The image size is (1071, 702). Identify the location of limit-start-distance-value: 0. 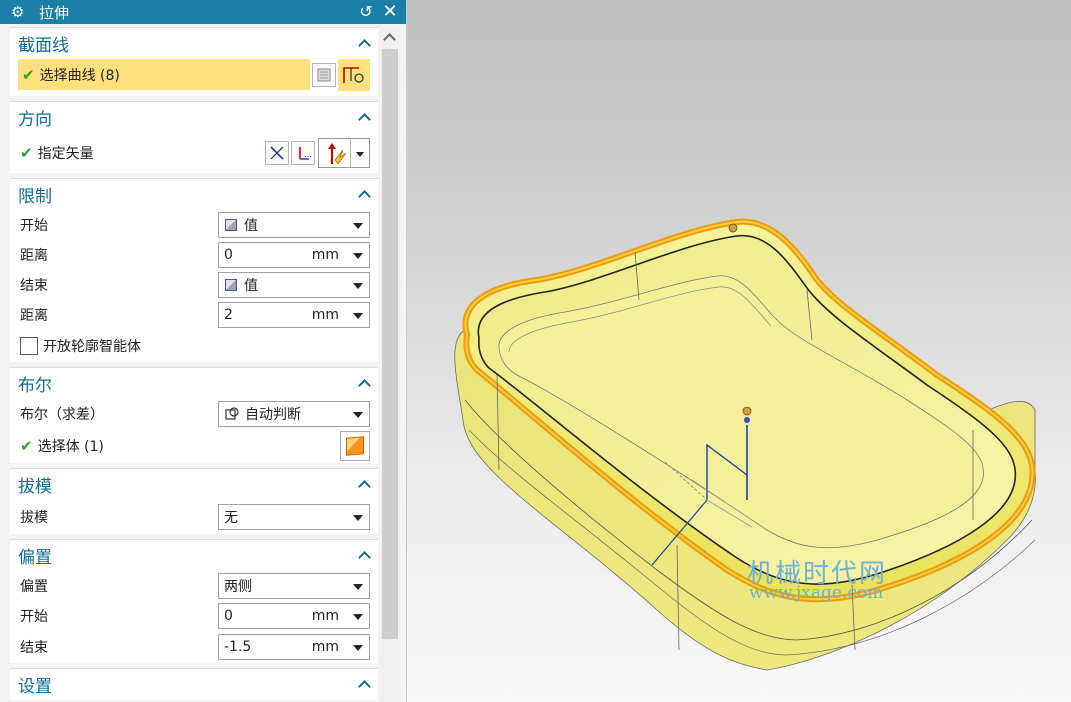
(228, 255).